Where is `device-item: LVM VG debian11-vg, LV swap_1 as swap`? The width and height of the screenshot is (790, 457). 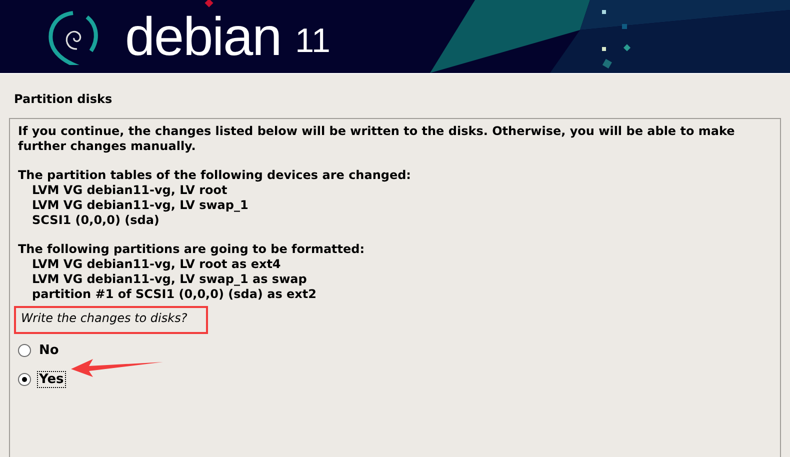
device-item: LVM VG debian11-vg, LV swap_1 as swap is located at coordinates (169, 279).